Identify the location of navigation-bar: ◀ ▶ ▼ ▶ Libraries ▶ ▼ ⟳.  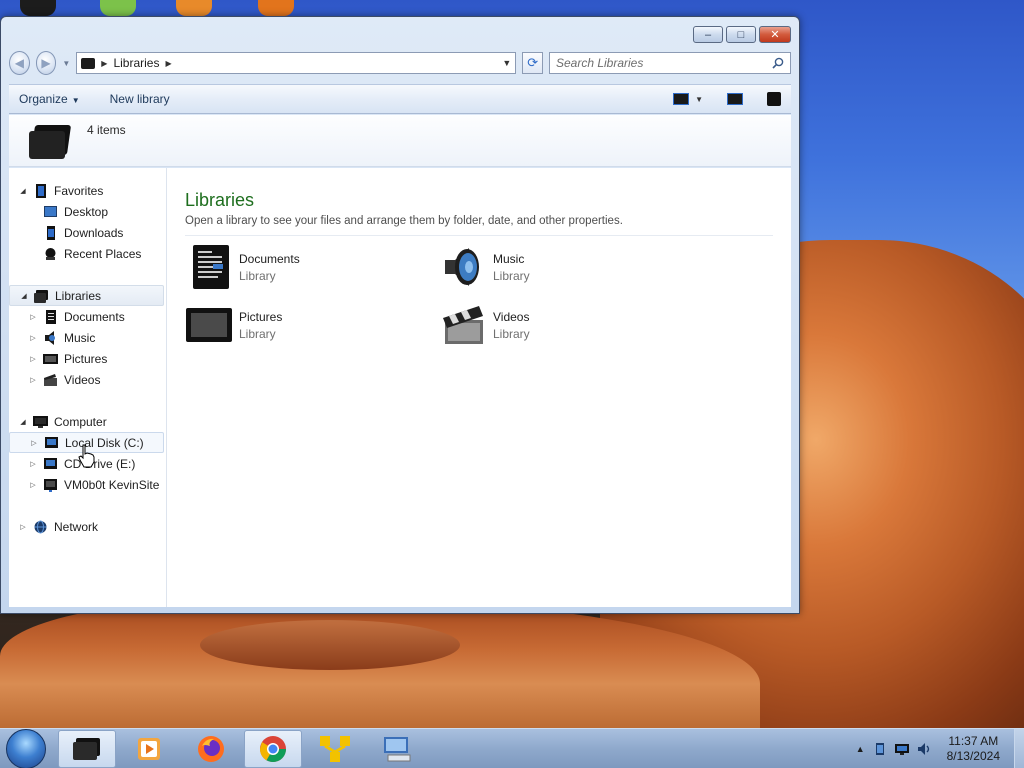
(400, 63).